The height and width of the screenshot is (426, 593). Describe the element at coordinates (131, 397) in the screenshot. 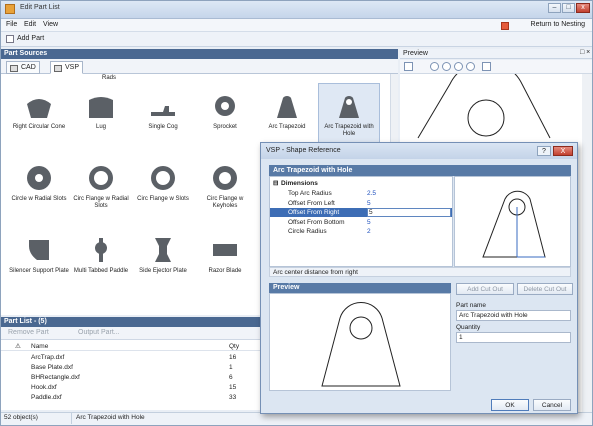

I see `table-row: Paddle.dxf 33` at that location.